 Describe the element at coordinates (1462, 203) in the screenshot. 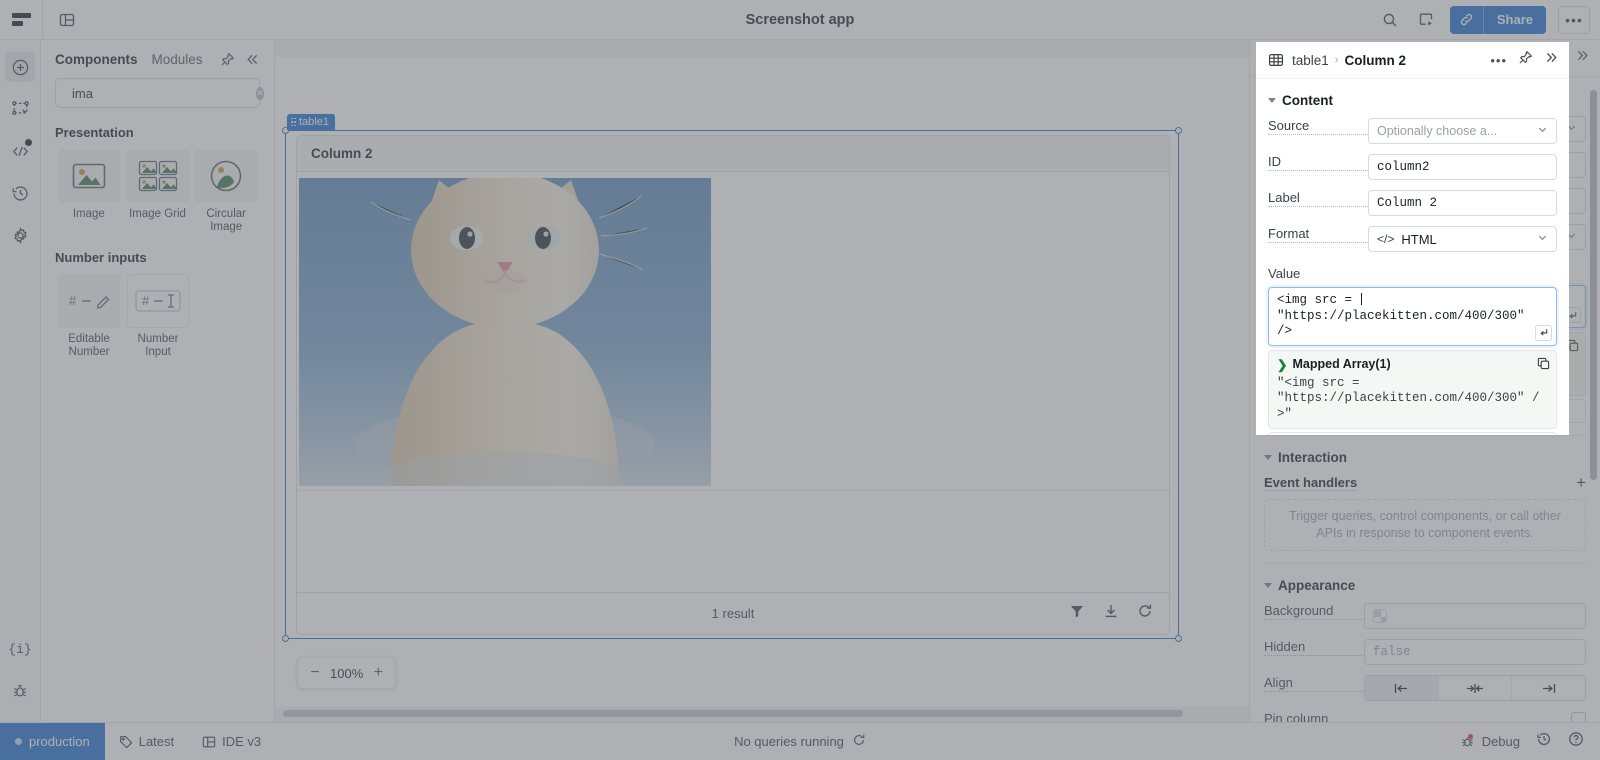

I see `label-input: Column 2` at that location.